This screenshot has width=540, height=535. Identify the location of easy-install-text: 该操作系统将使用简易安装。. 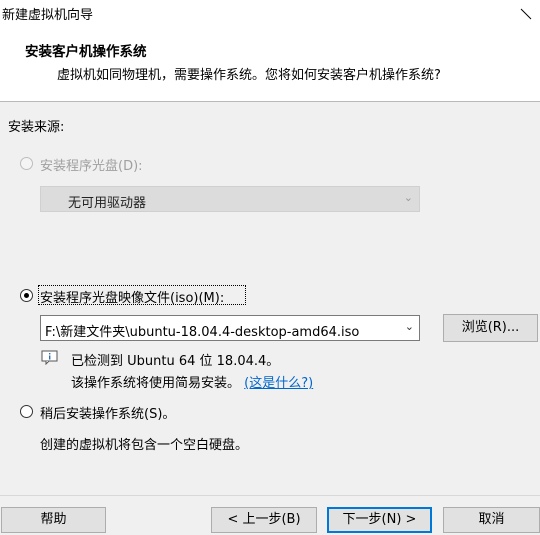
(156, 383).